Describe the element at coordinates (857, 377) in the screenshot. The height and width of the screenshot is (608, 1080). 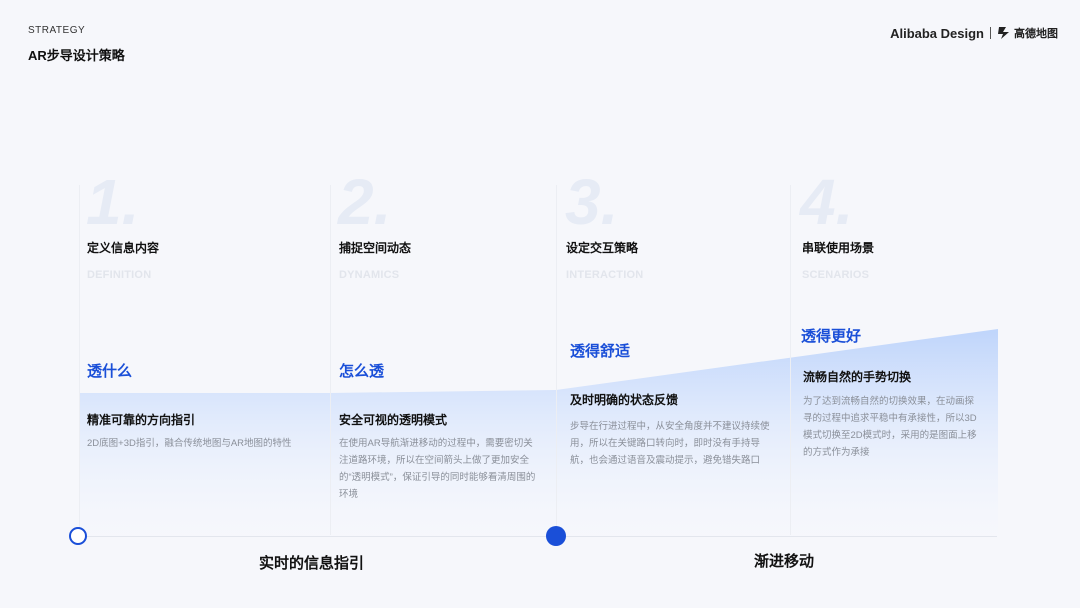
I see `step-subtitle: 流畅自然的手势切换` at that location.